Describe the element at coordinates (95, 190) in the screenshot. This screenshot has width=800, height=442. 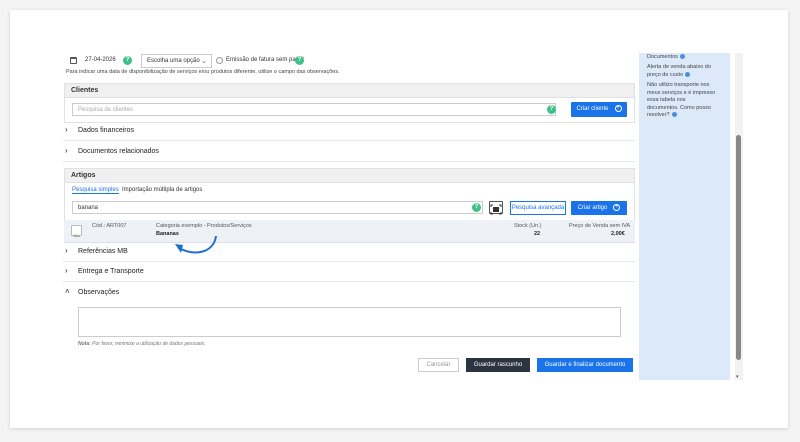
I see `tab-simple-search: Pesquisa simples` at that location.